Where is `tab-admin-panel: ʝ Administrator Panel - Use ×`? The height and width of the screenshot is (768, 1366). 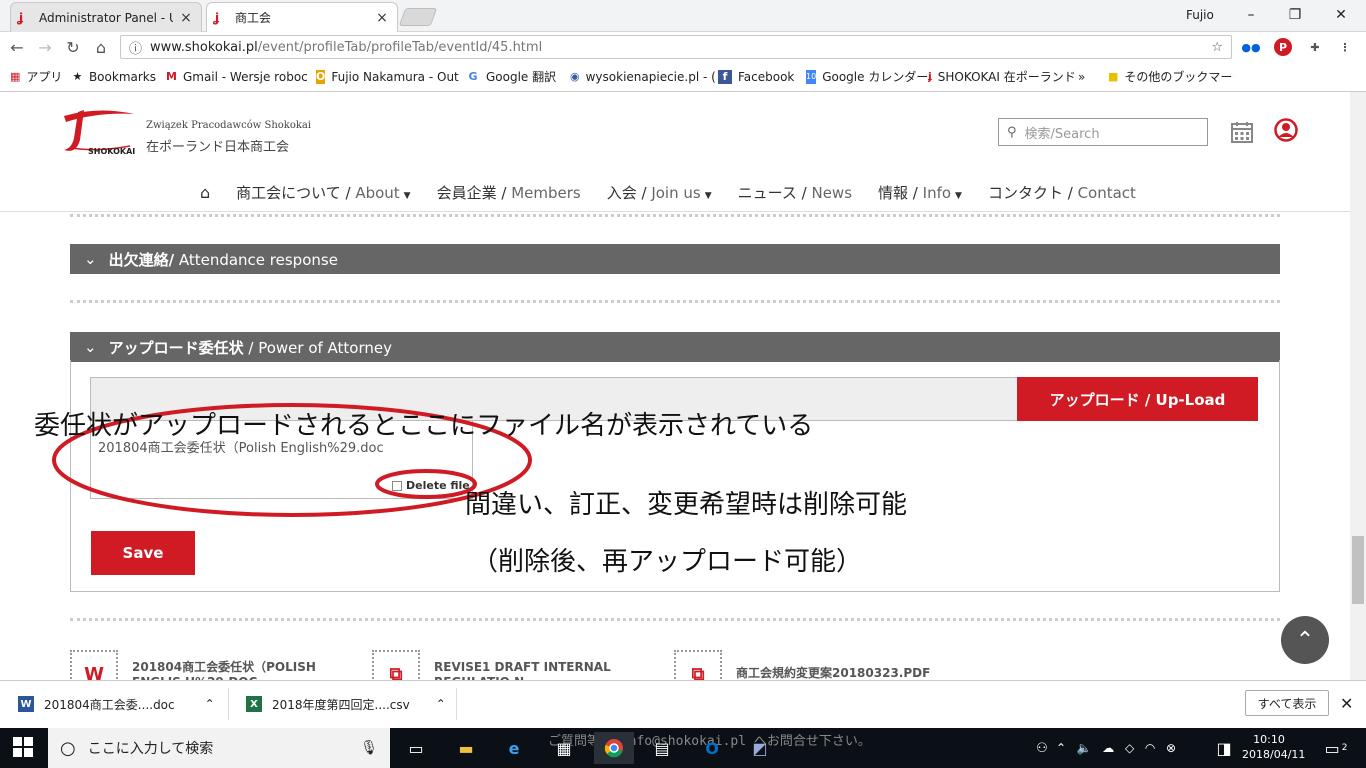 tab-admin-panel: ʝ Administrator Panel - Use × is located at coordinates (106, 17).